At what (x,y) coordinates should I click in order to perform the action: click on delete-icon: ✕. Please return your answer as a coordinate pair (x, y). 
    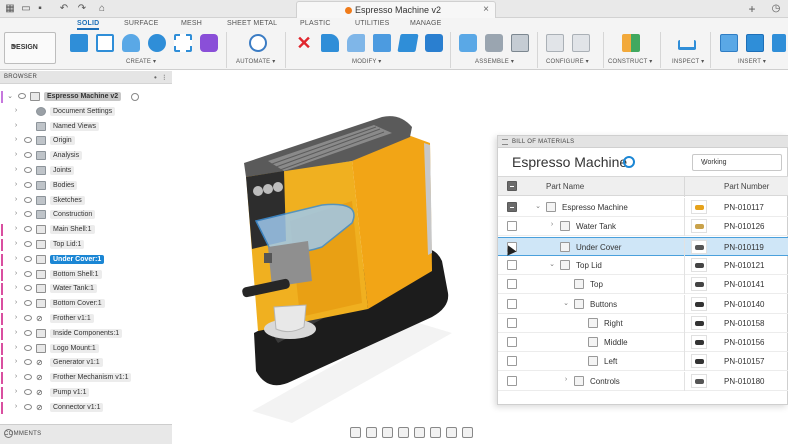
    Looking at the image, I should click on (304, 43).